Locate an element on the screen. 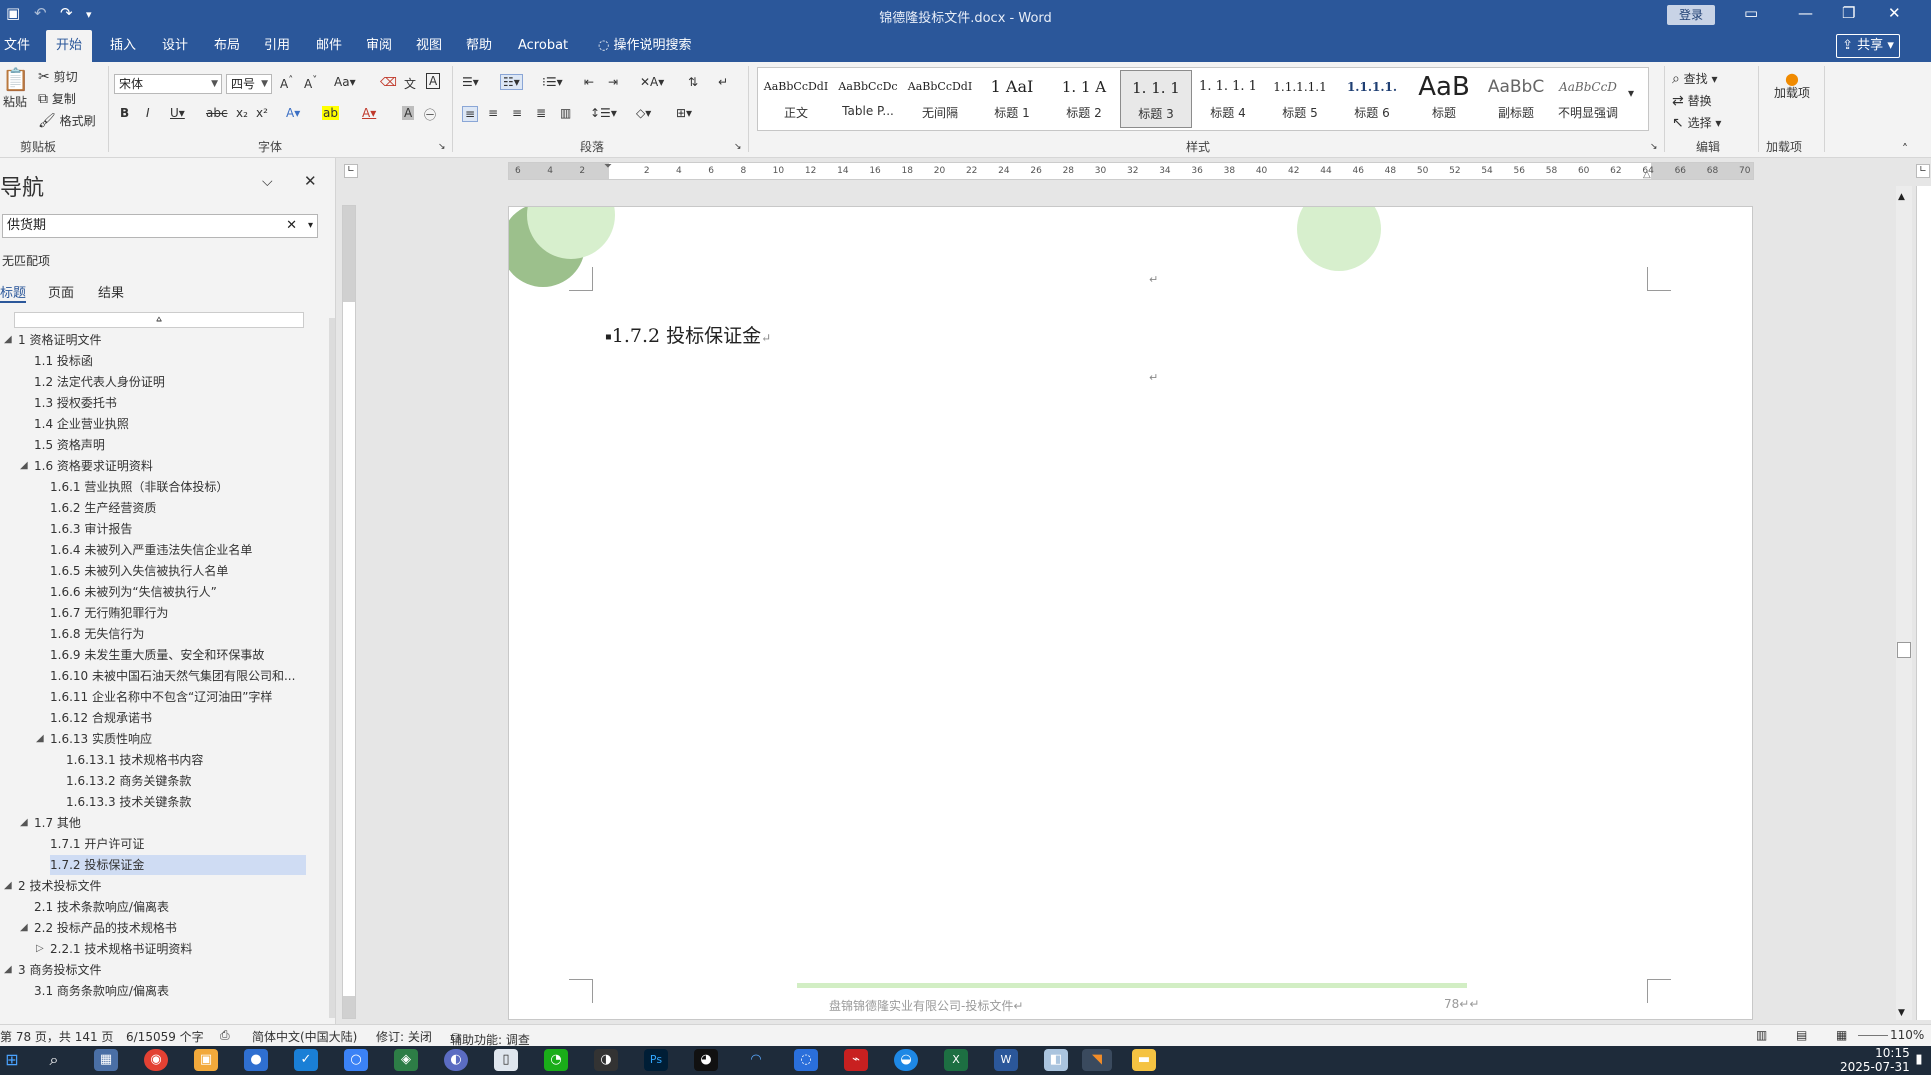 The height and width of the screenshot is (1075, 1931). char-border-icon: A is located at coordinates (433, 81).